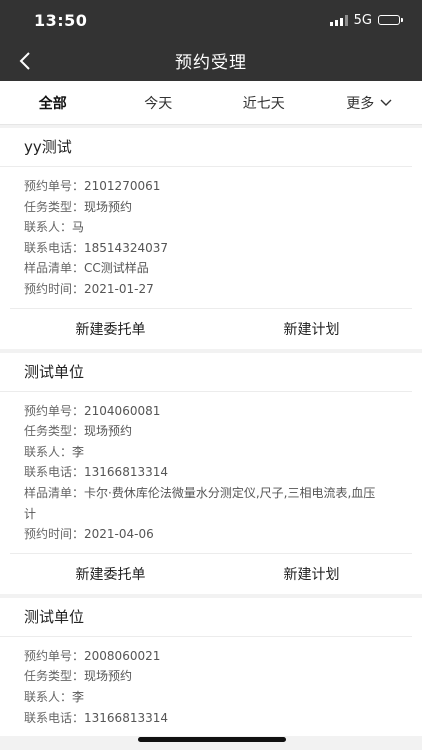 This screenshot has width=422, height=750. I want to click on field-value: 2021-04-06, so click(119, 534).